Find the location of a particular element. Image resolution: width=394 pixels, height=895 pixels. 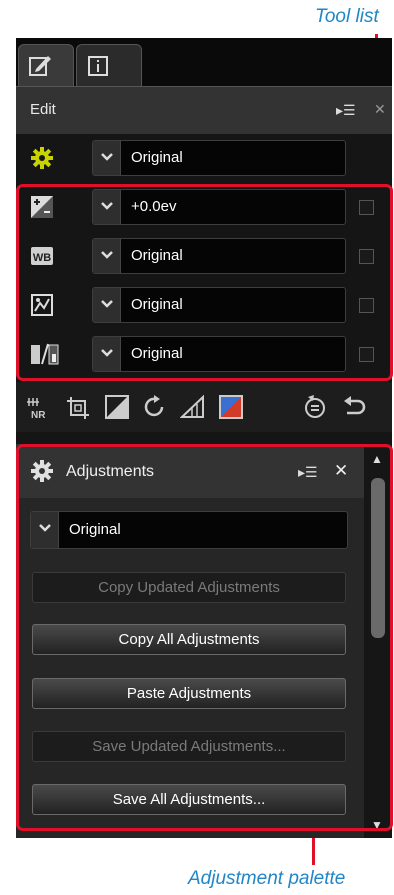

rotate-icon is located at coordinates (155, 407).